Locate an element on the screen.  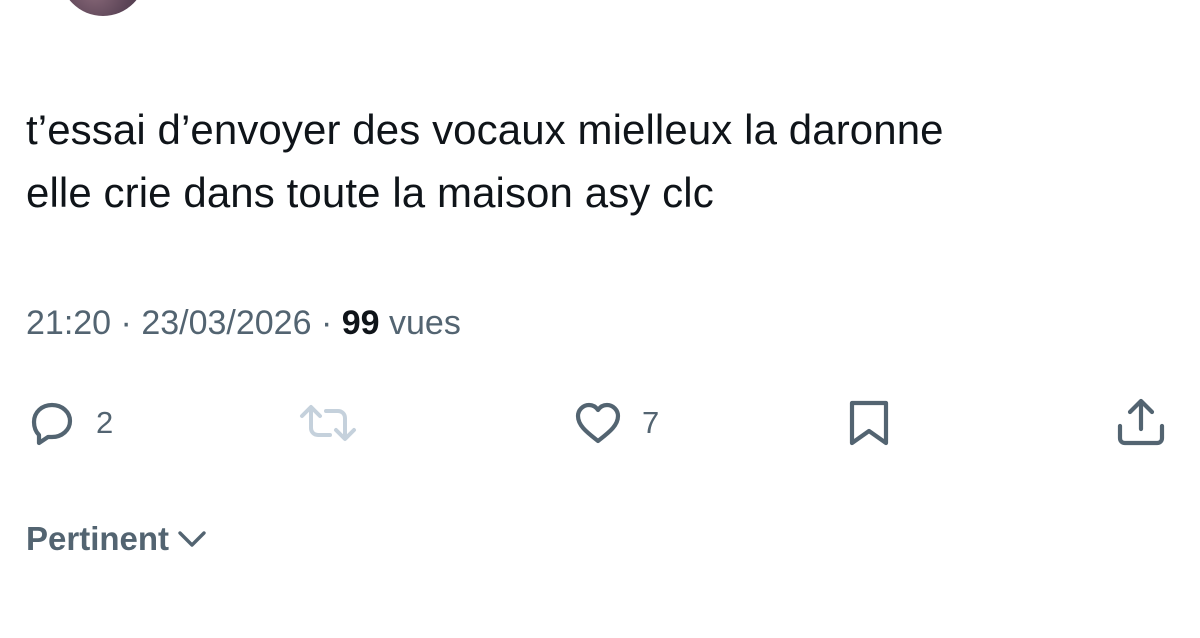
reply-count: 2 is located at coordinates (105, 422).